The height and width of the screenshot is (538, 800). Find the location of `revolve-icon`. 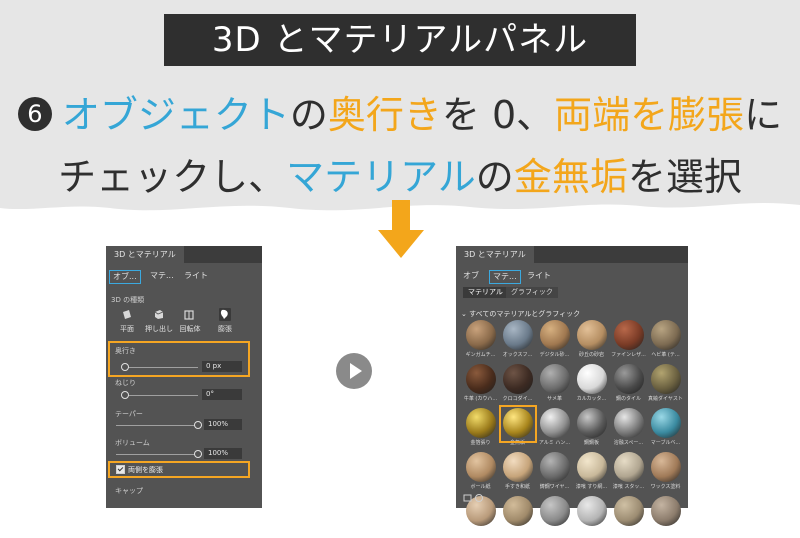

revolve-icon is located at coordinates (189, 314).